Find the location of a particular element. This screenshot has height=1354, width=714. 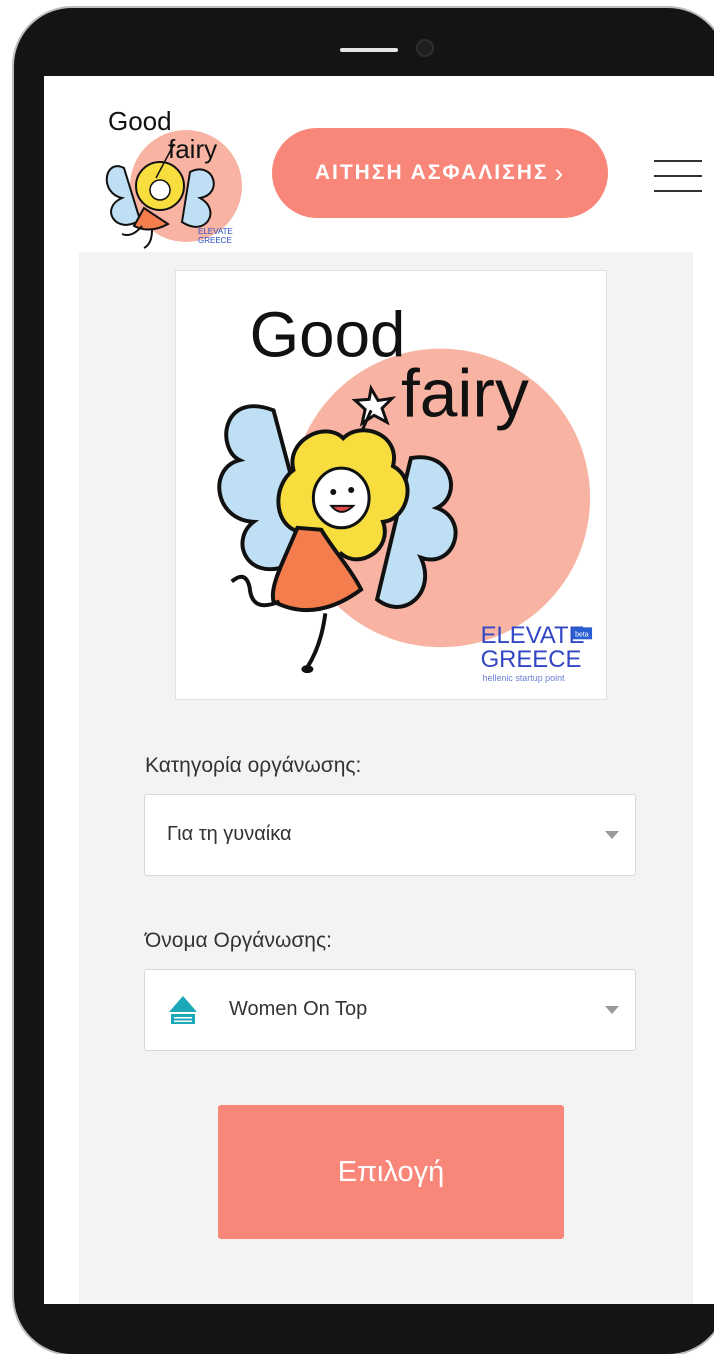

good-fairy-logo: Good fairy ELEVATE GREECE is located at coordinates (169, 174).